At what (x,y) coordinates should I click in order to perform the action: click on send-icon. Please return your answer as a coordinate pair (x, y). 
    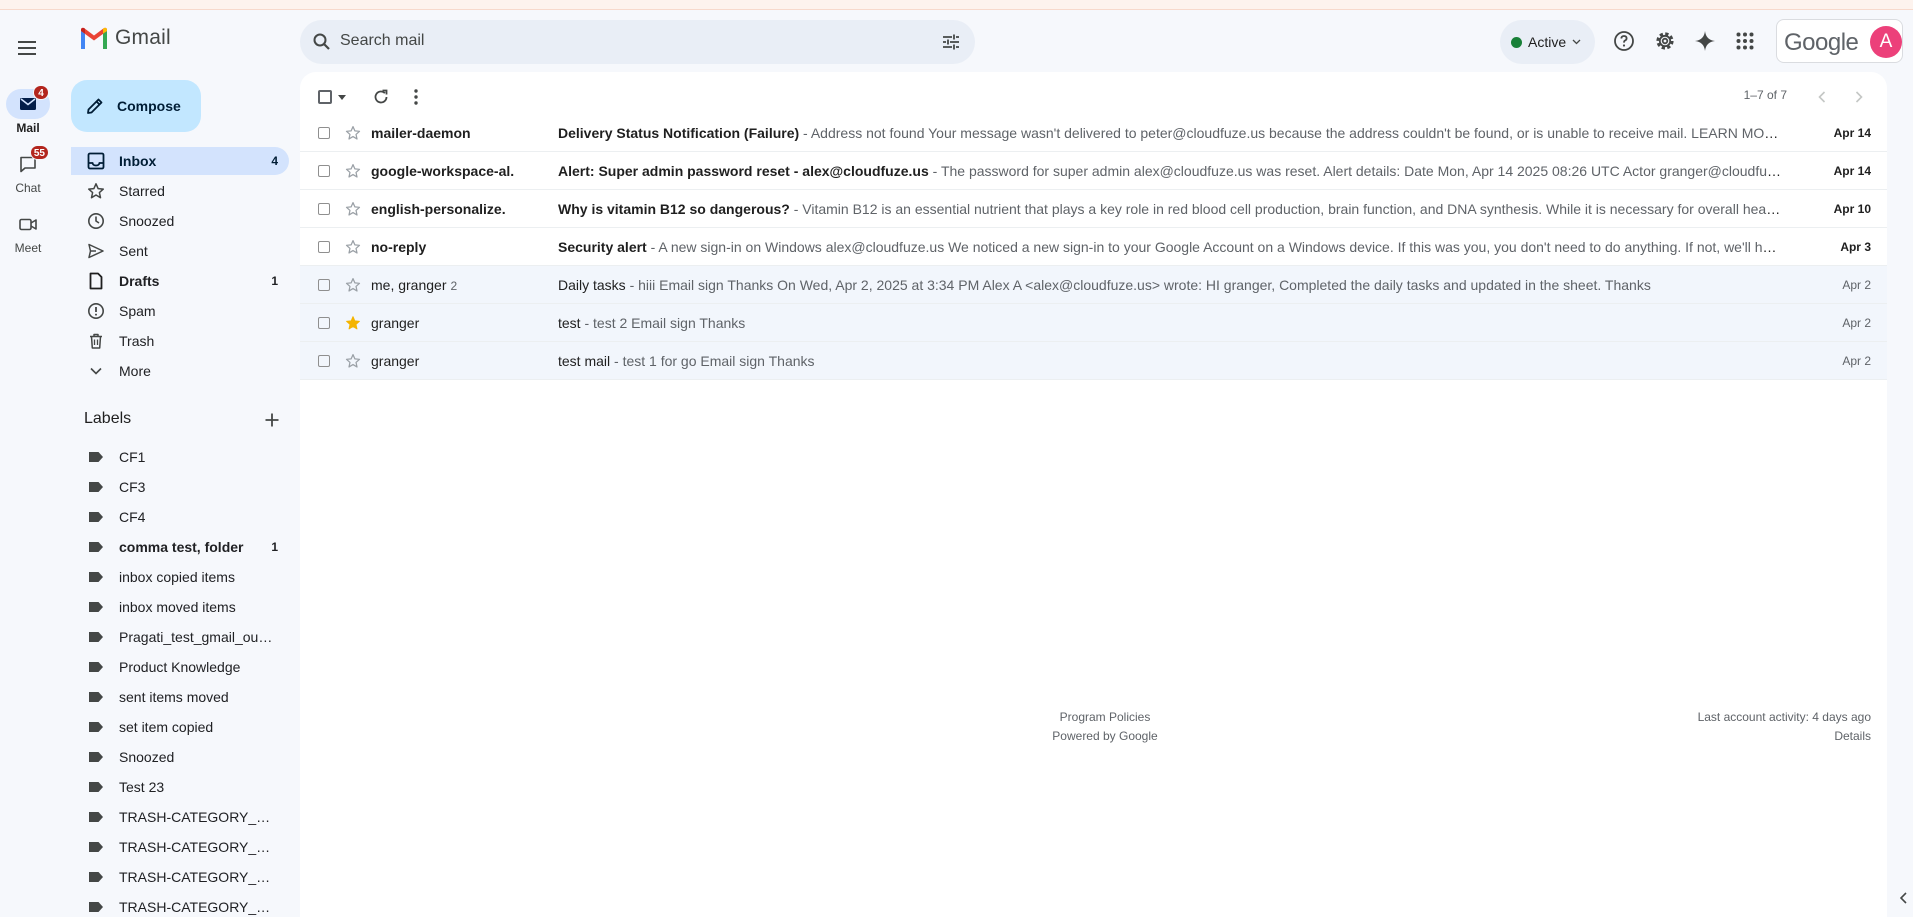
    Looking at the image, I should click on (96, 251).